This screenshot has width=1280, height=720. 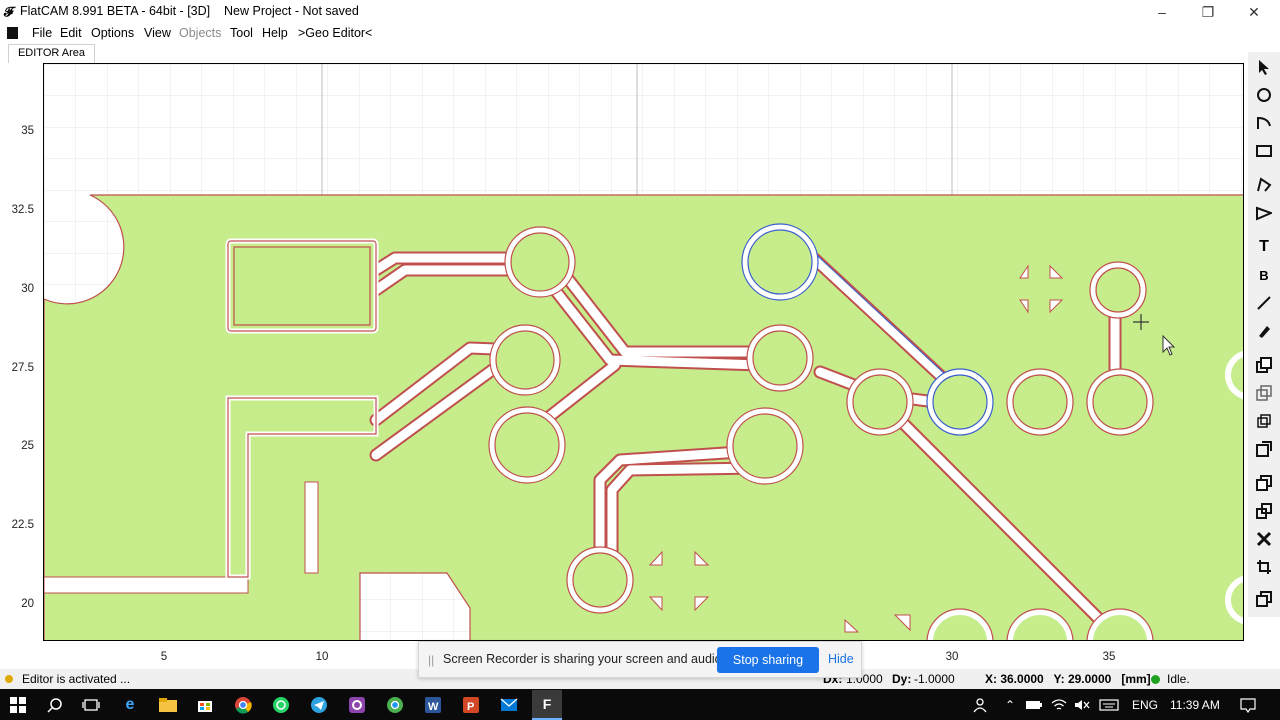 I want to click on store-icon, so click(x=205, y=705).